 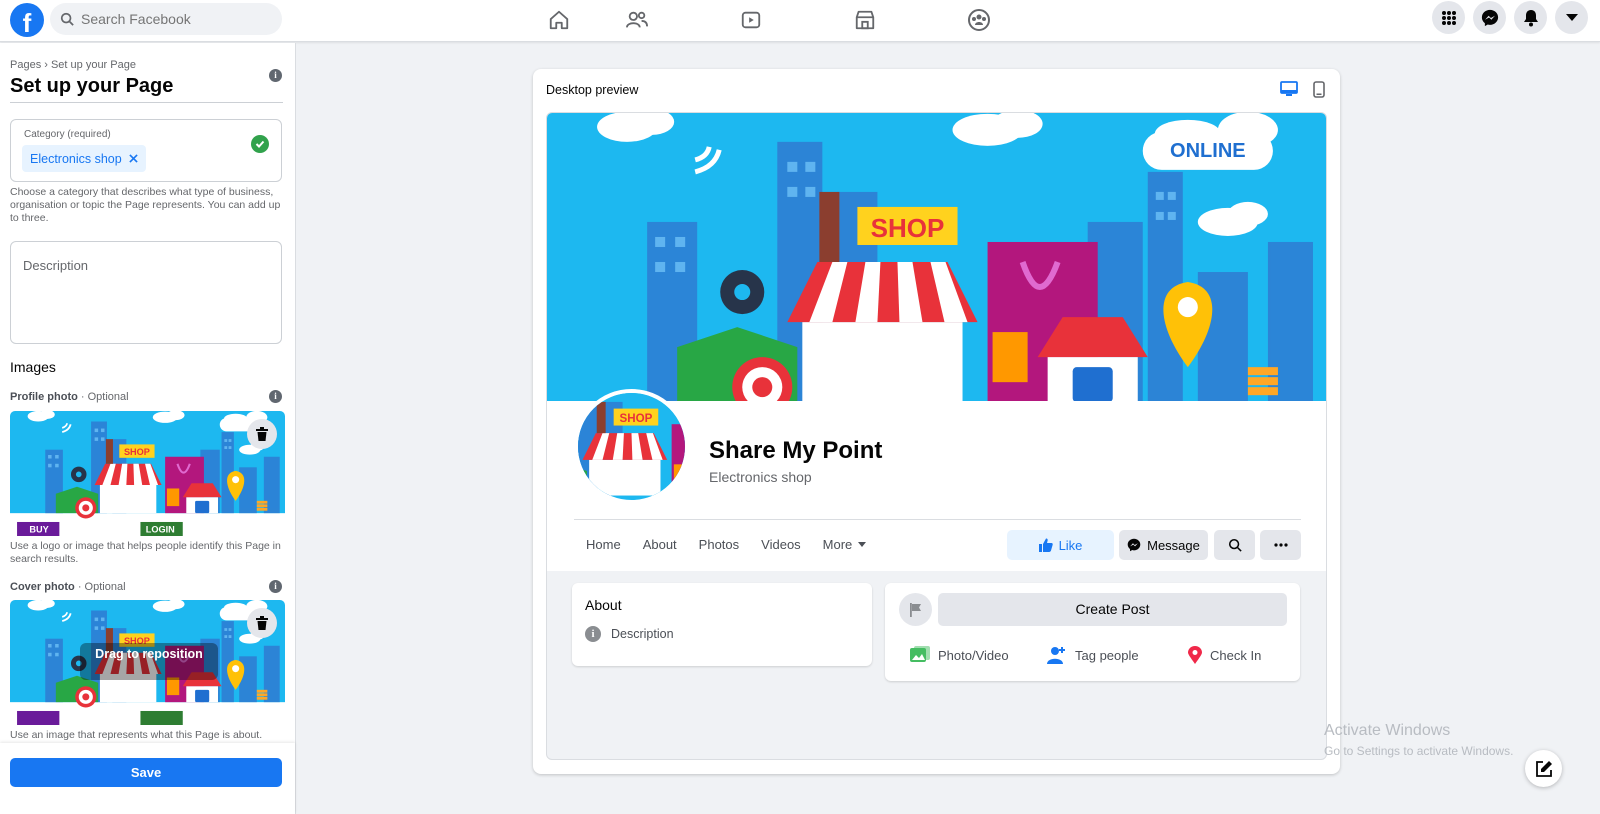 I want to click on cover-login-text: LOGIN, so click(x=160, y=530).